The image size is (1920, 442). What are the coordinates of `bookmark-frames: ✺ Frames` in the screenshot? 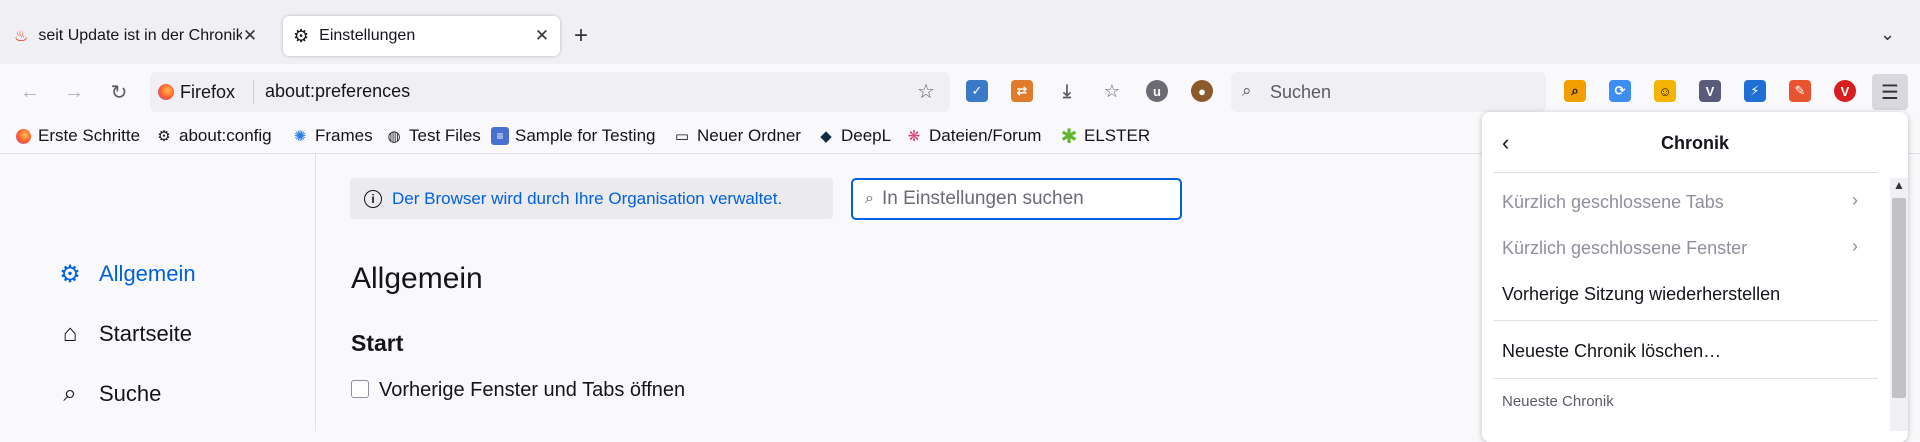 It's located at (332, 136).